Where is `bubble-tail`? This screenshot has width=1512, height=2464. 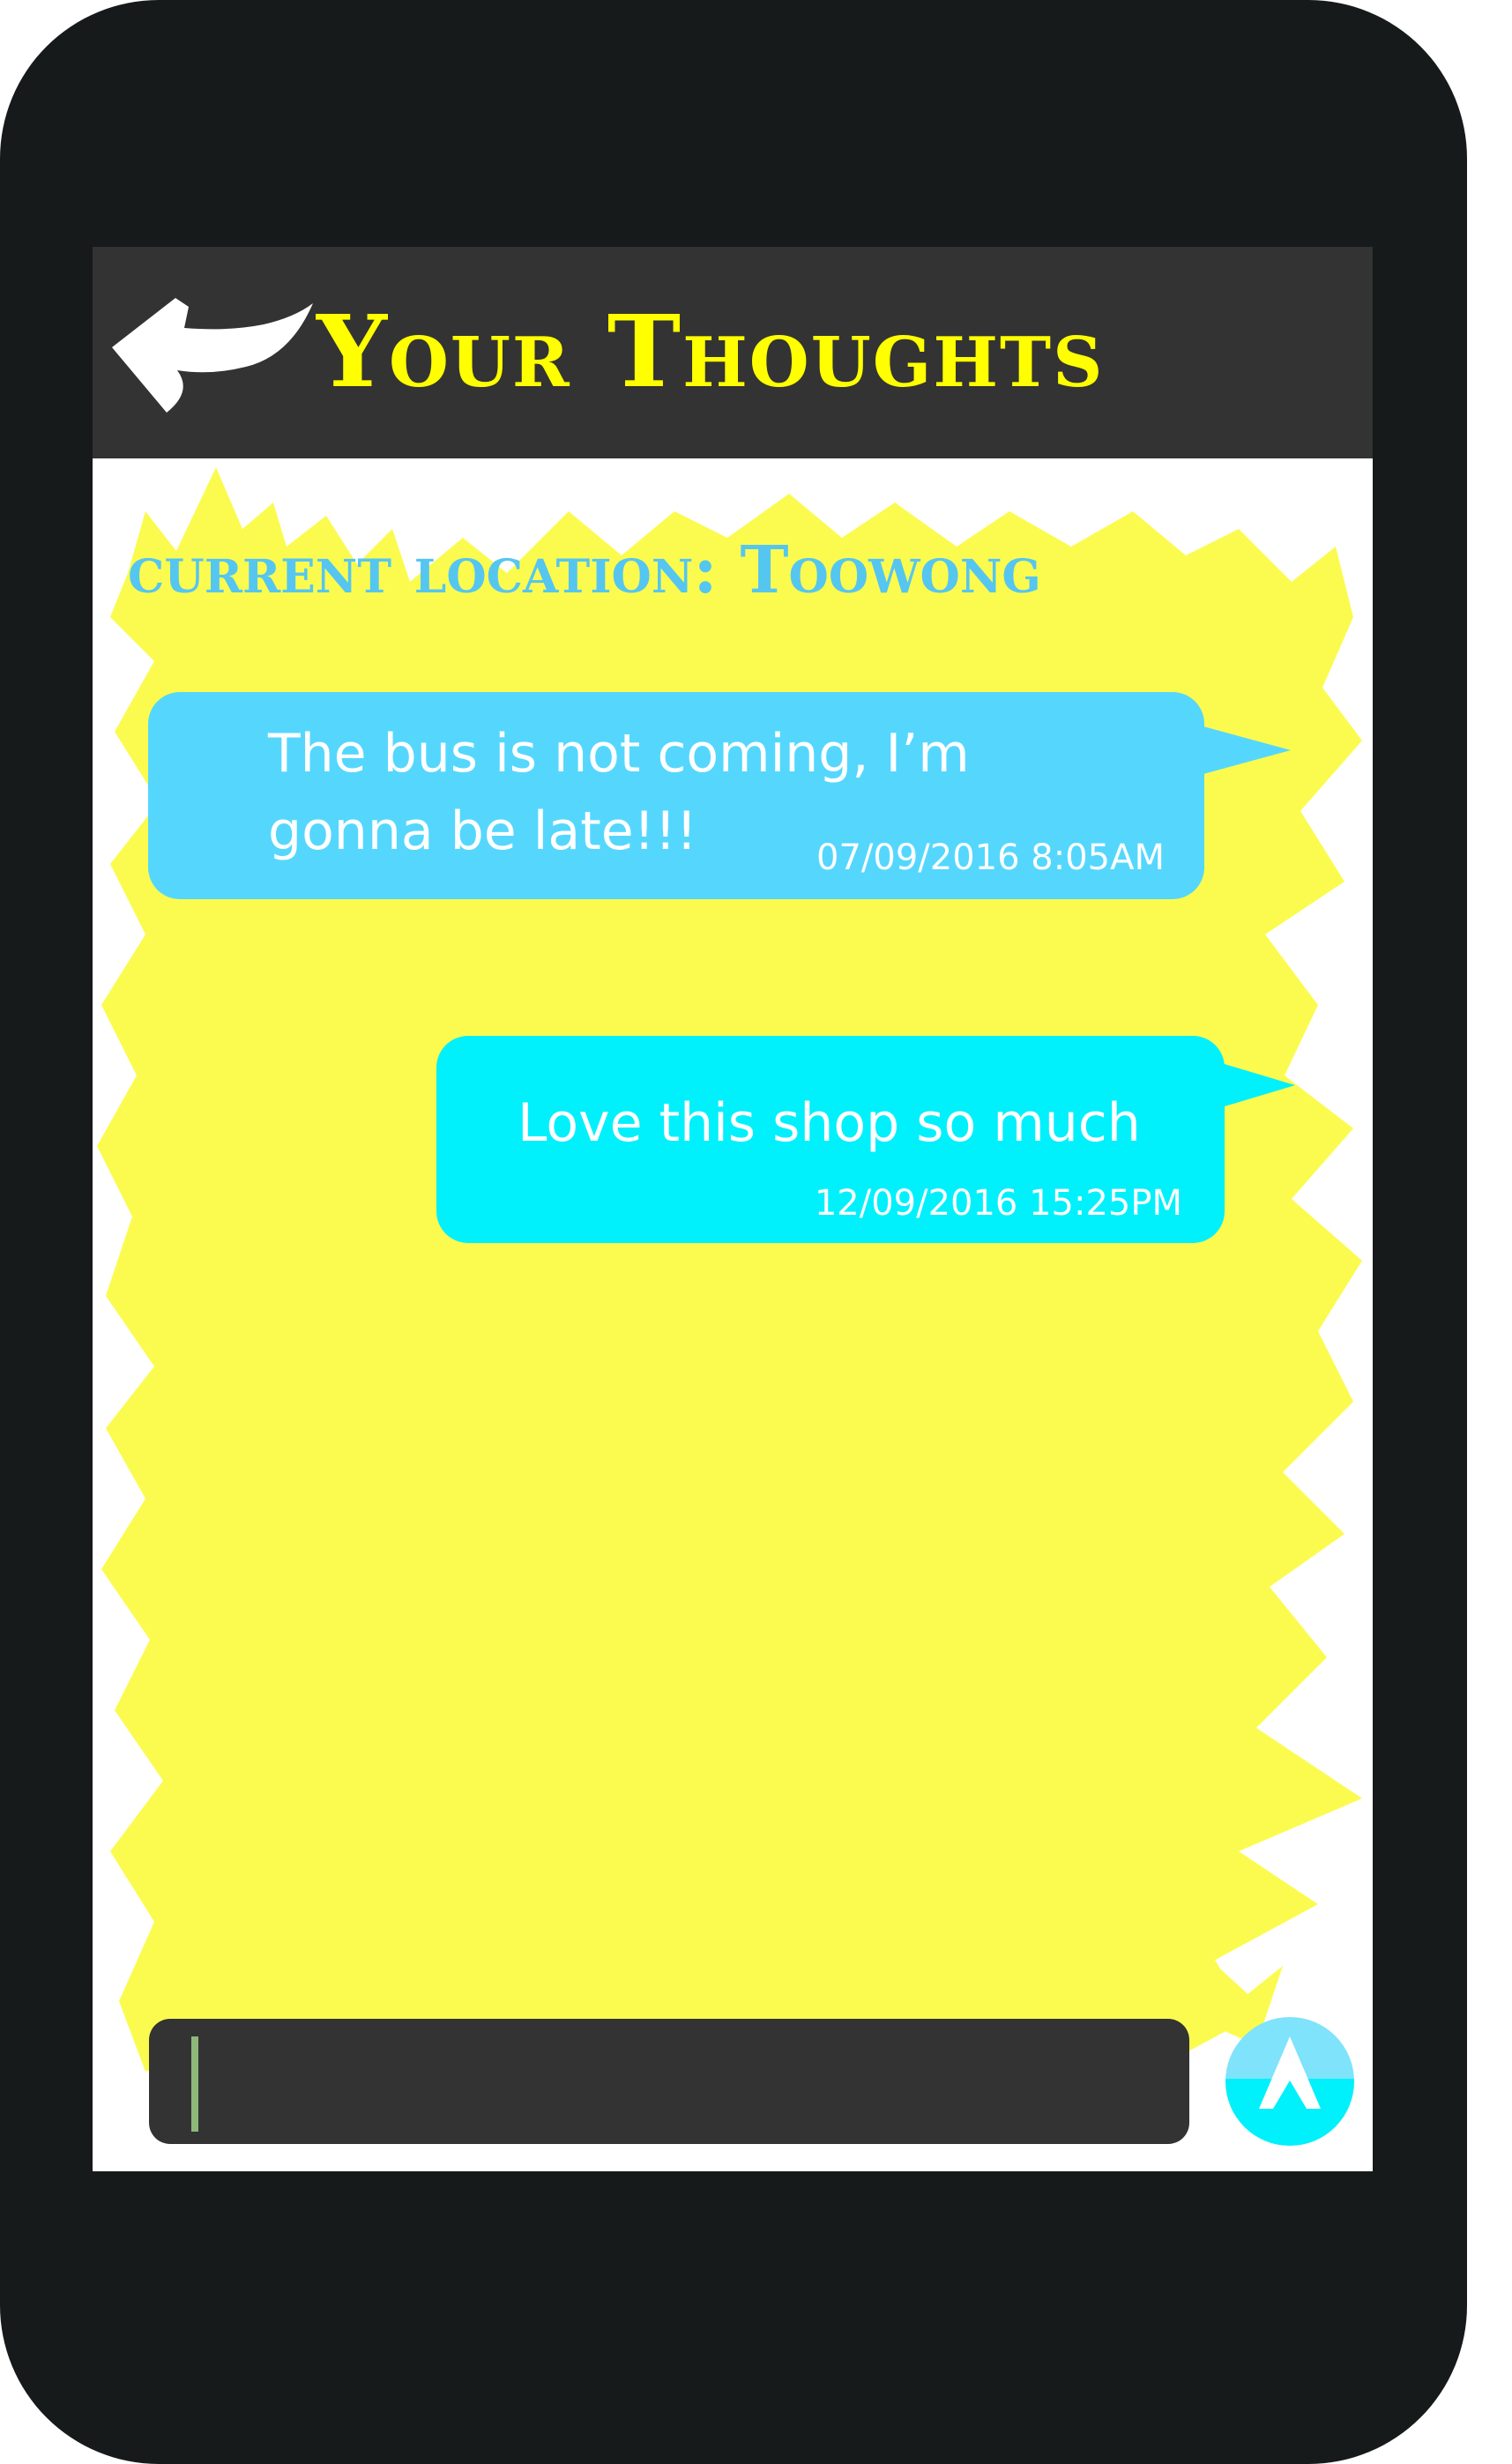 bubble-tail is located at coordinates (1243, 750).